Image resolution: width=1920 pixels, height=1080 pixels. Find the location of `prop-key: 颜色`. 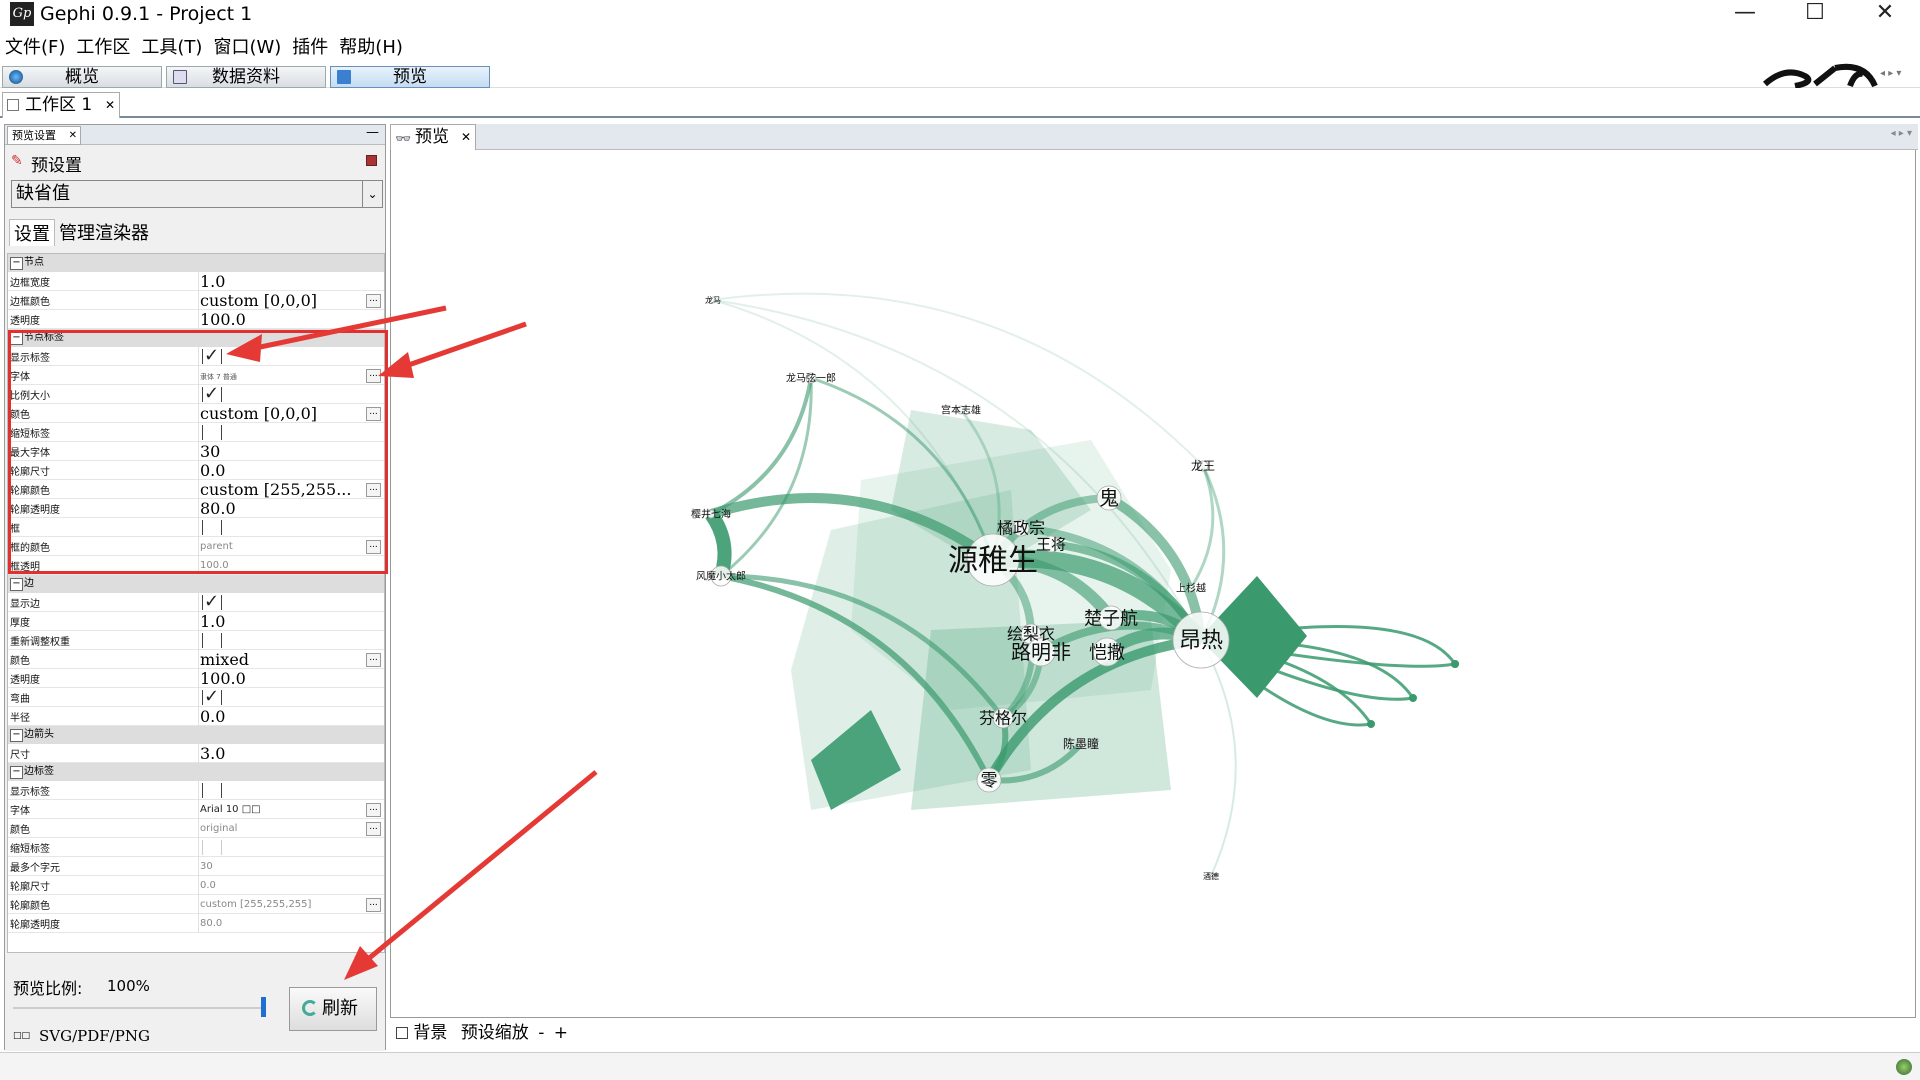

prop-key: 颜色 is located at coordinates (20, 661).